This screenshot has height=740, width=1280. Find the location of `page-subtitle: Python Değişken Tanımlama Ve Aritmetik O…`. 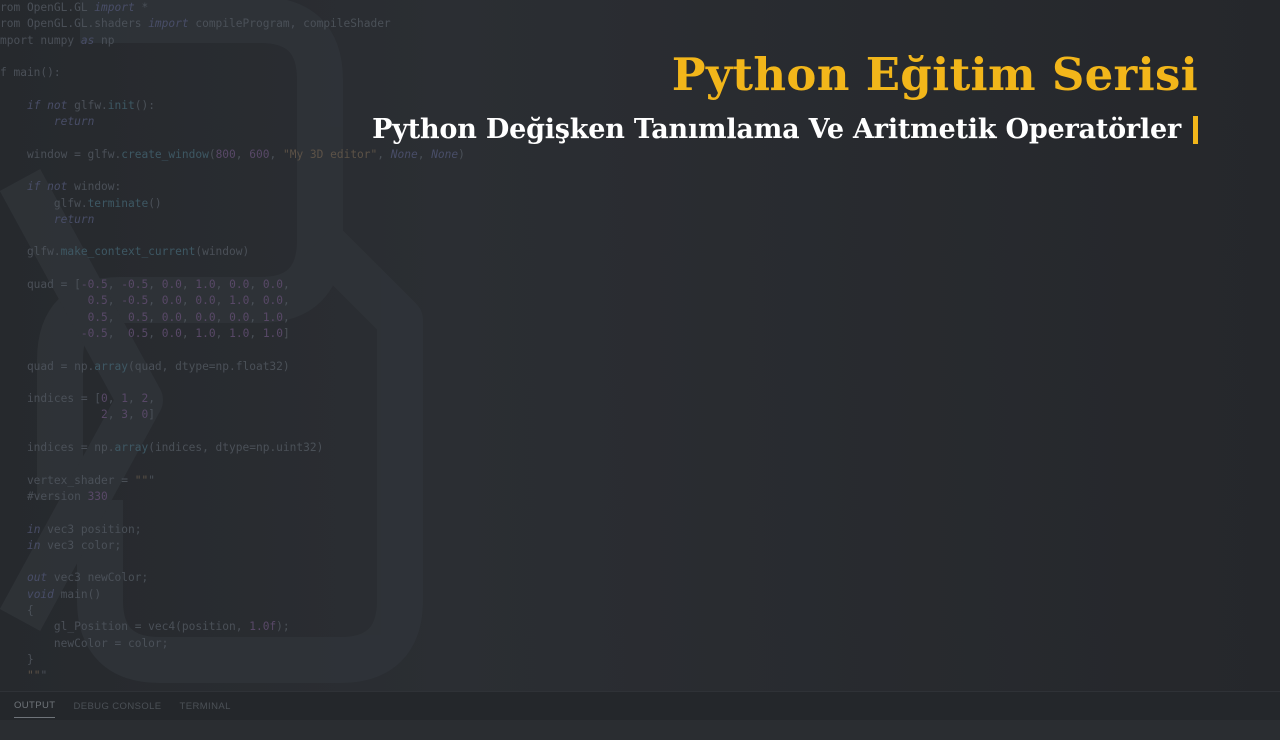

page-subtitle: Python Değişken Tanımlama Ve Aritmetik O… is located at coordinates (776, 129).